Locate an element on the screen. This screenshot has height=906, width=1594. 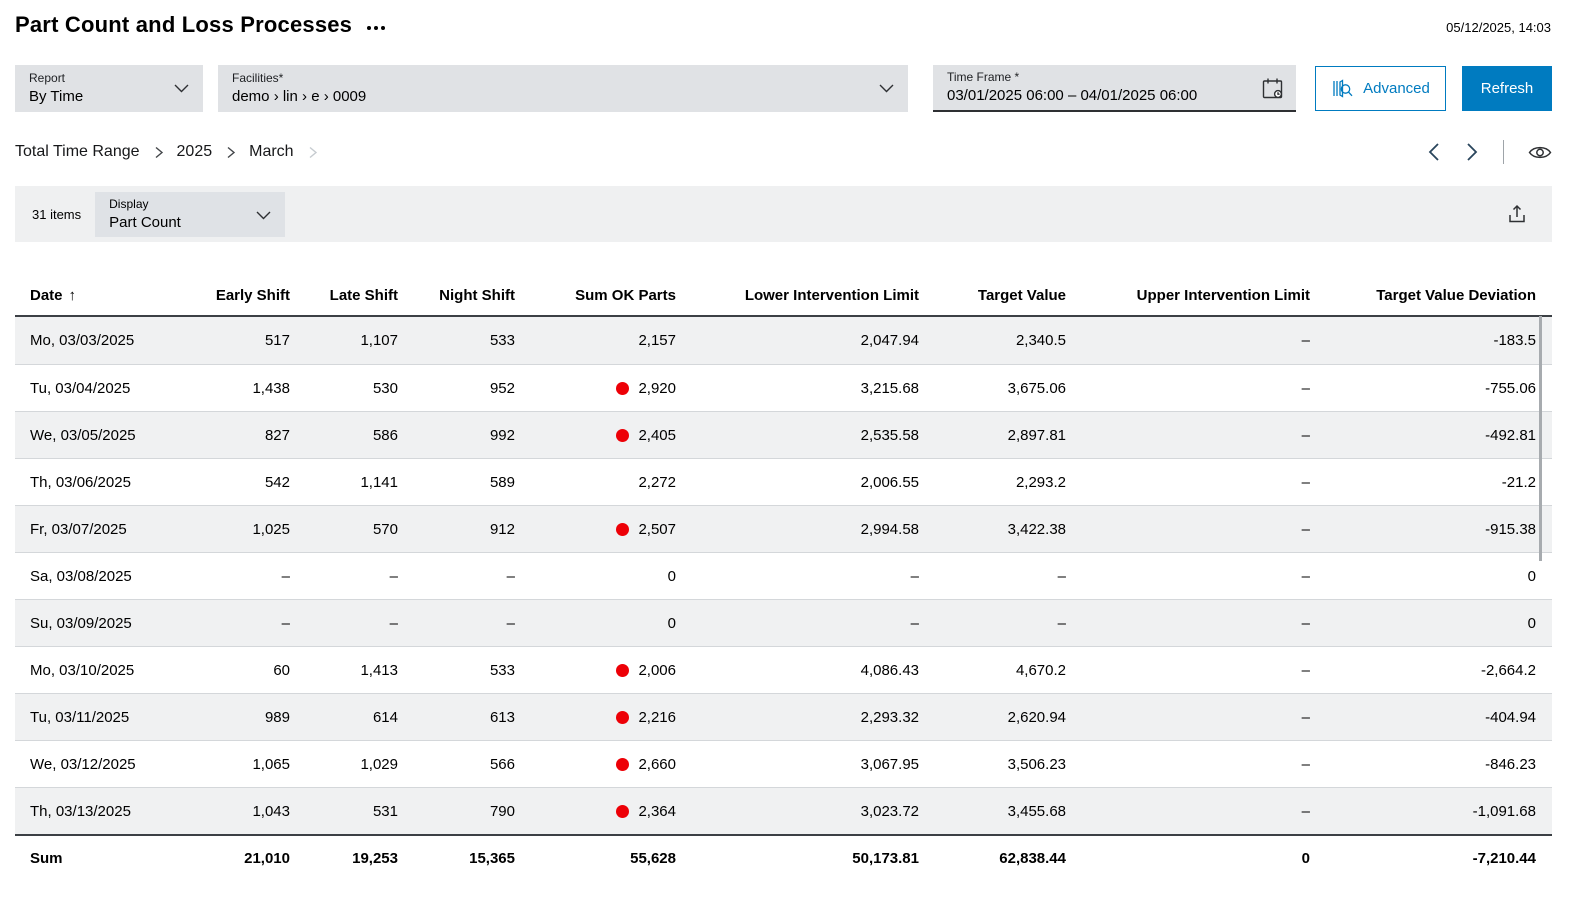
cell-night_shift: 613 is located at coordinates (456, 717).